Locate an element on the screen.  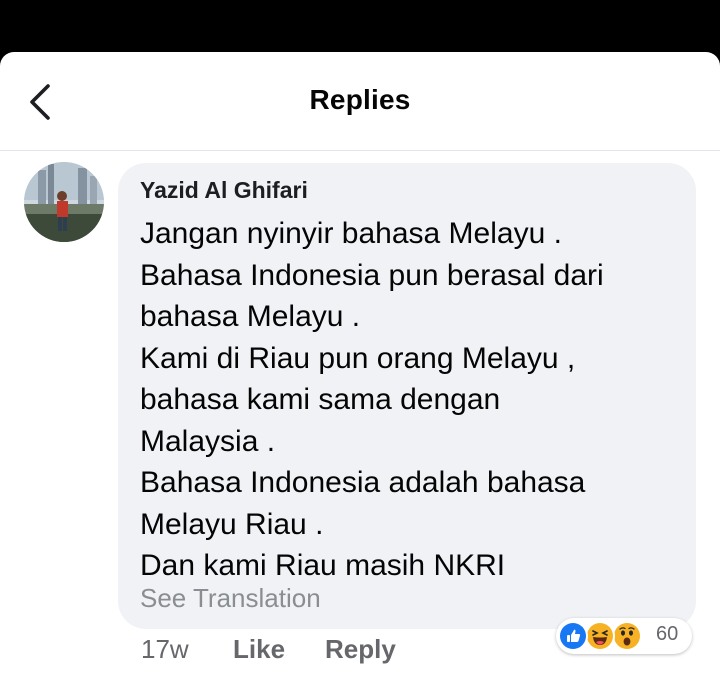
comment-author: Yazid Al Ghifari is located at coordinates (224, 190).